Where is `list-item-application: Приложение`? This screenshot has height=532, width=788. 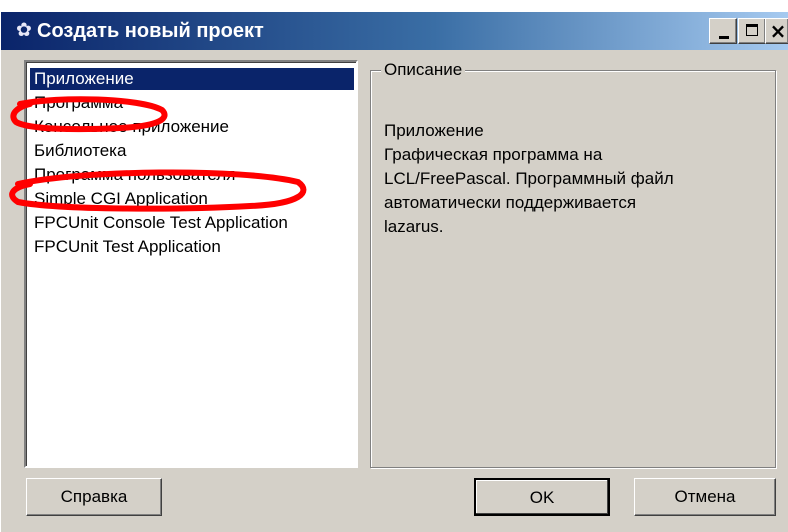 list-item-application: Приложение is located at coordinates (192, 79).